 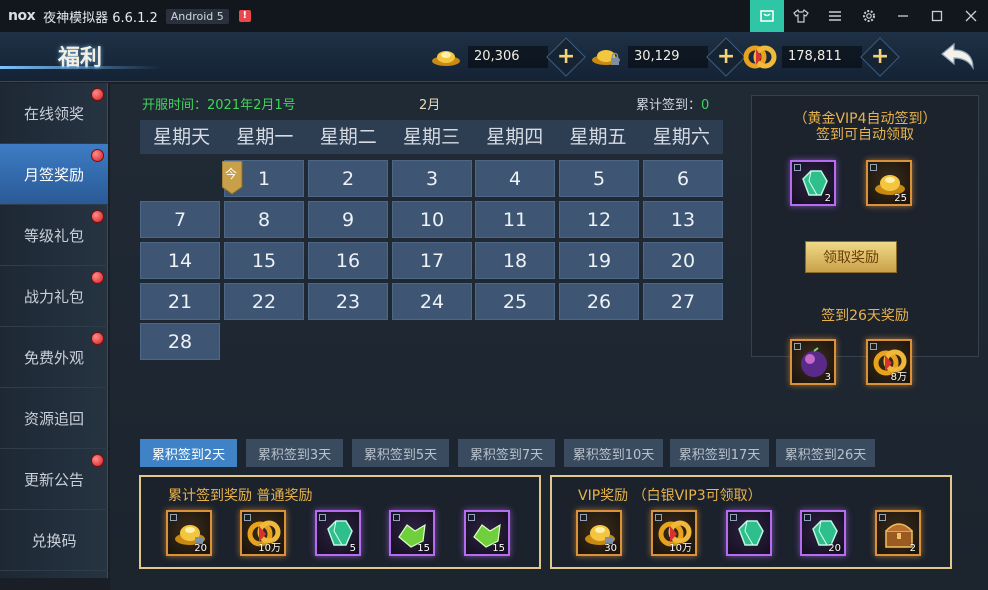 What do you see at coordinates (432, 301) in the screenshot?
I see `calendar-day: 24` at bounding box center [432, 301].